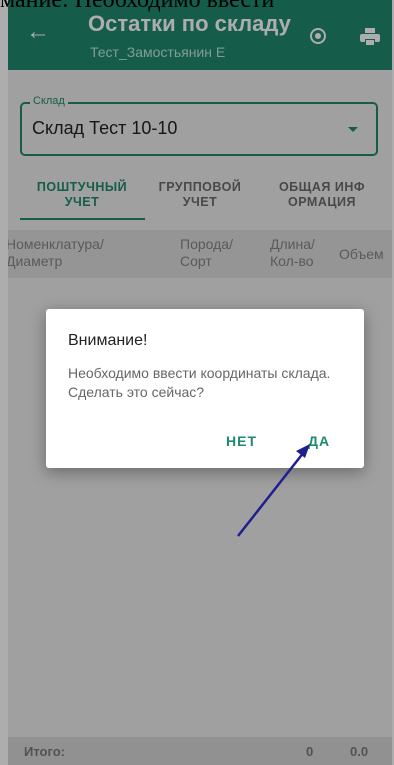 The image size is (394, 765). I want to click on no-button: НЕТ, so click(241, 441).